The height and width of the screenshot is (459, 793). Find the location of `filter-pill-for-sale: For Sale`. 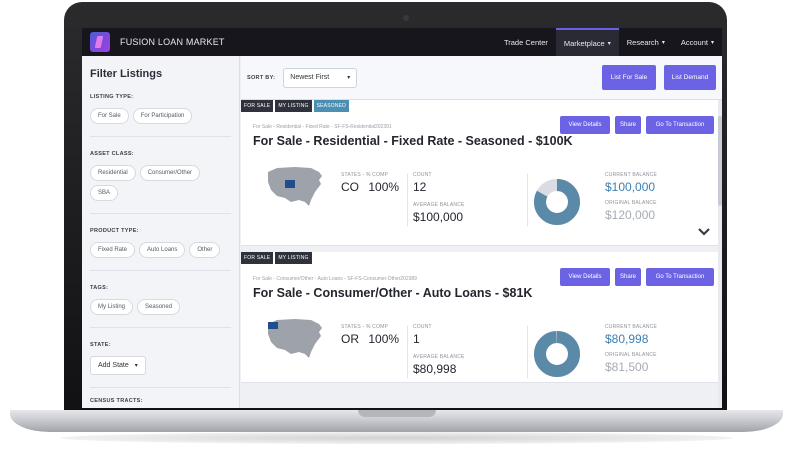

filter-pill-for-sale: For Sale is located at coordinates (109, 116).